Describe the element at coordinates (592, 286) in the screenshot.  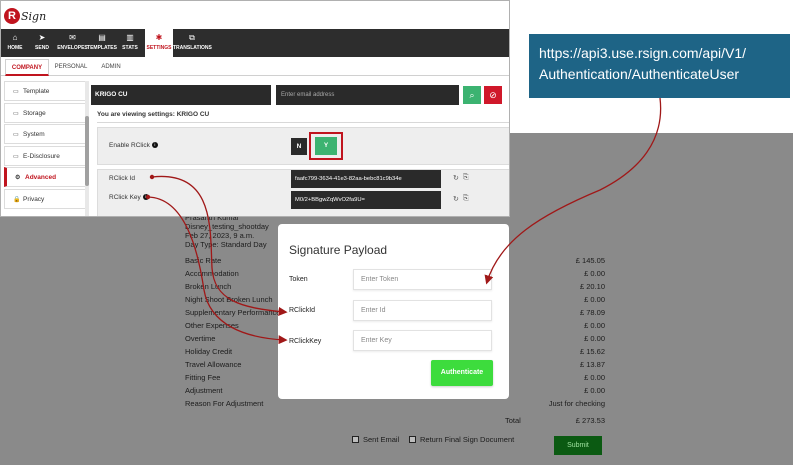
I see `doc-row-amount: £ 20.10` at that location.